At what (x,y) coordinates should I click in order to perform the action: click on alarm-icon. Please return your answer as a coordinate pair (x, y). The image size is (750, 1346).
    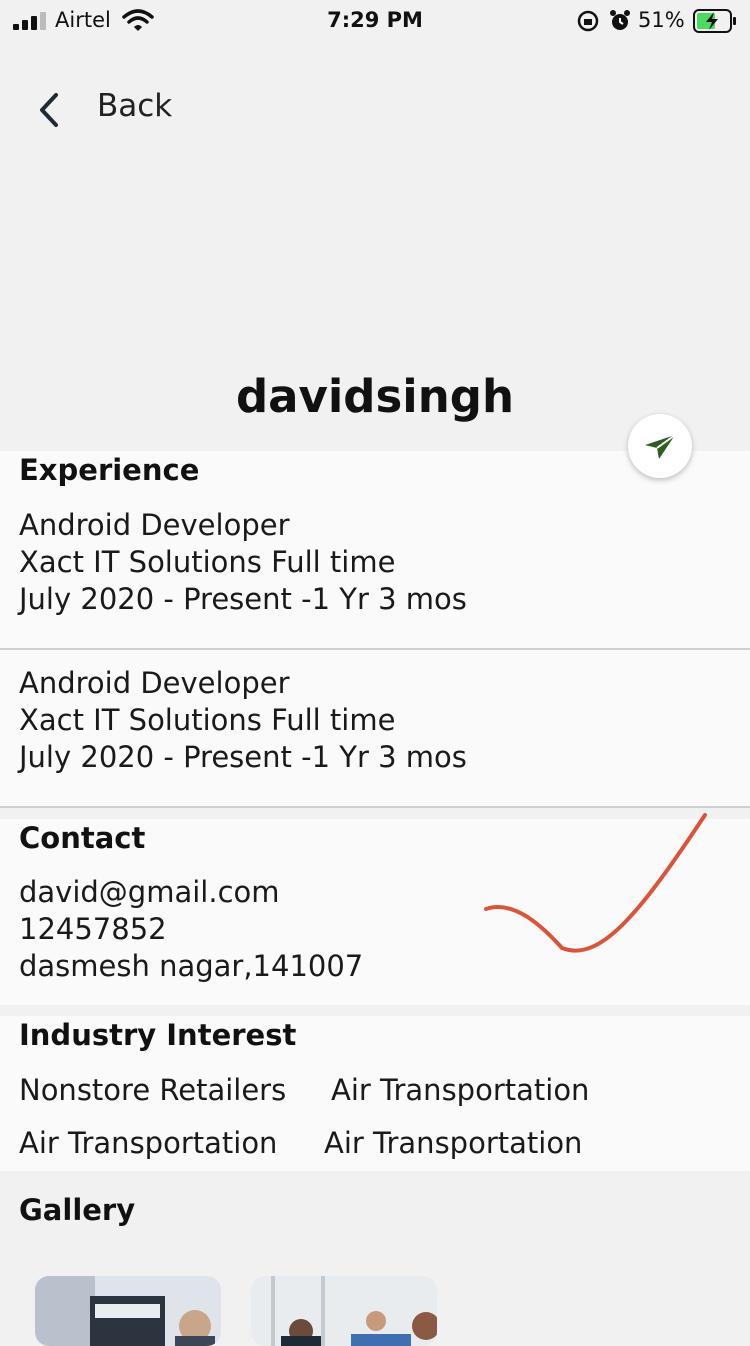
    Looking at the image, I should click on (620, 20).